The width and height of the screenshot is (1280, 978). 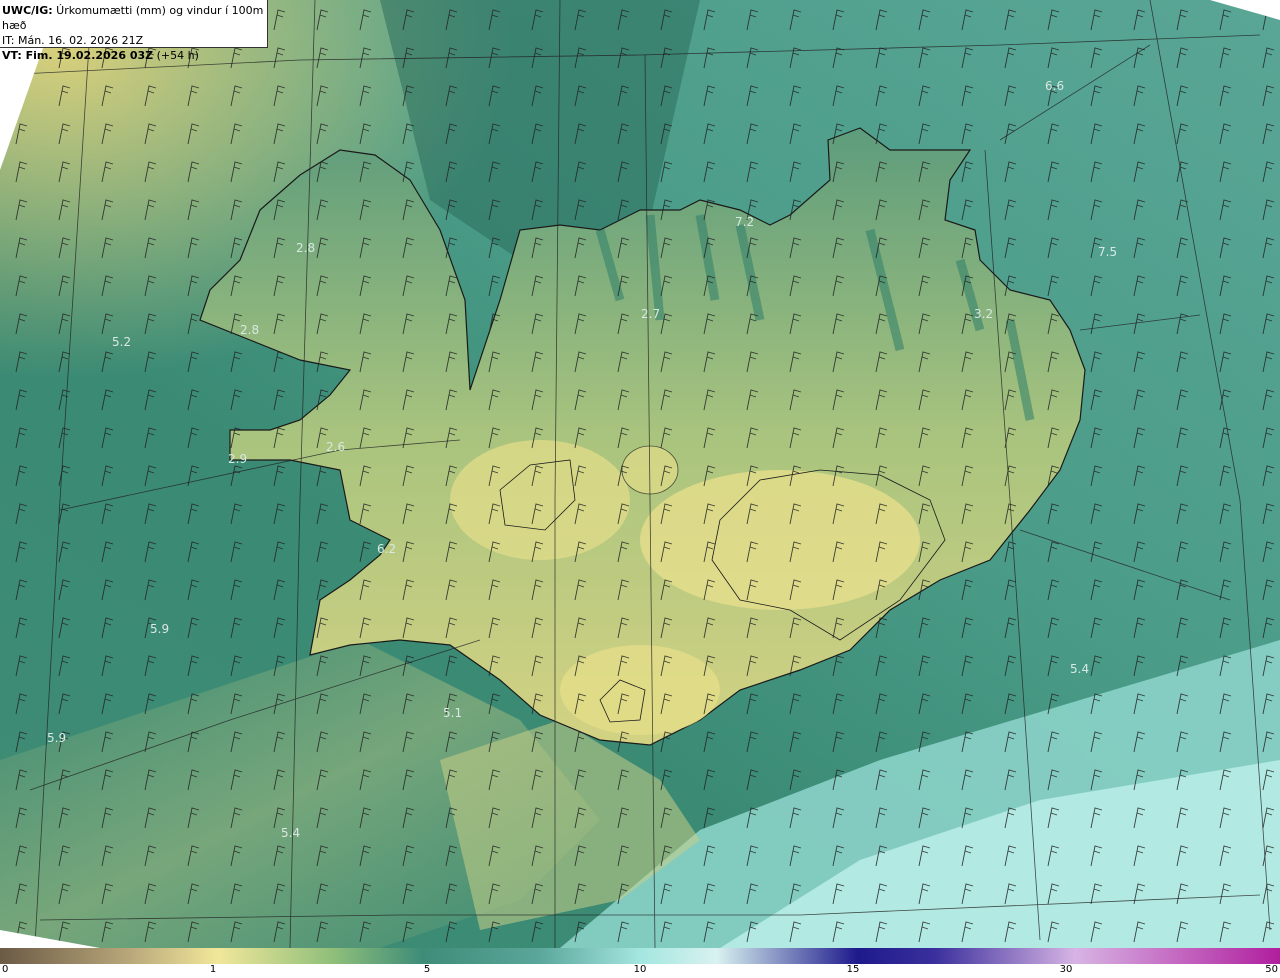 I want to click on value-label: 2.6, so click(x=335, y=447).